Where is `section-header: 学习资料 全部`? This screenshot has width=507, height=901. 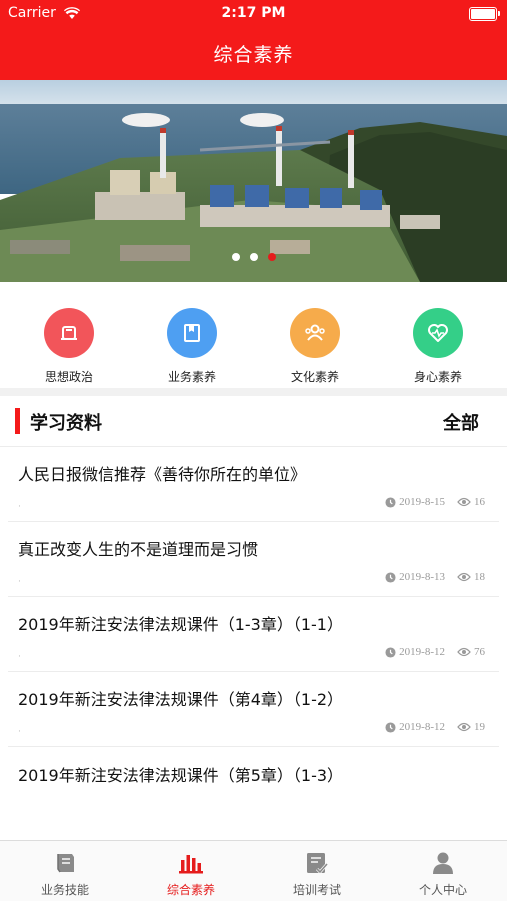
section-header: 学习资料 全部 is located at coordinates (253, 421).